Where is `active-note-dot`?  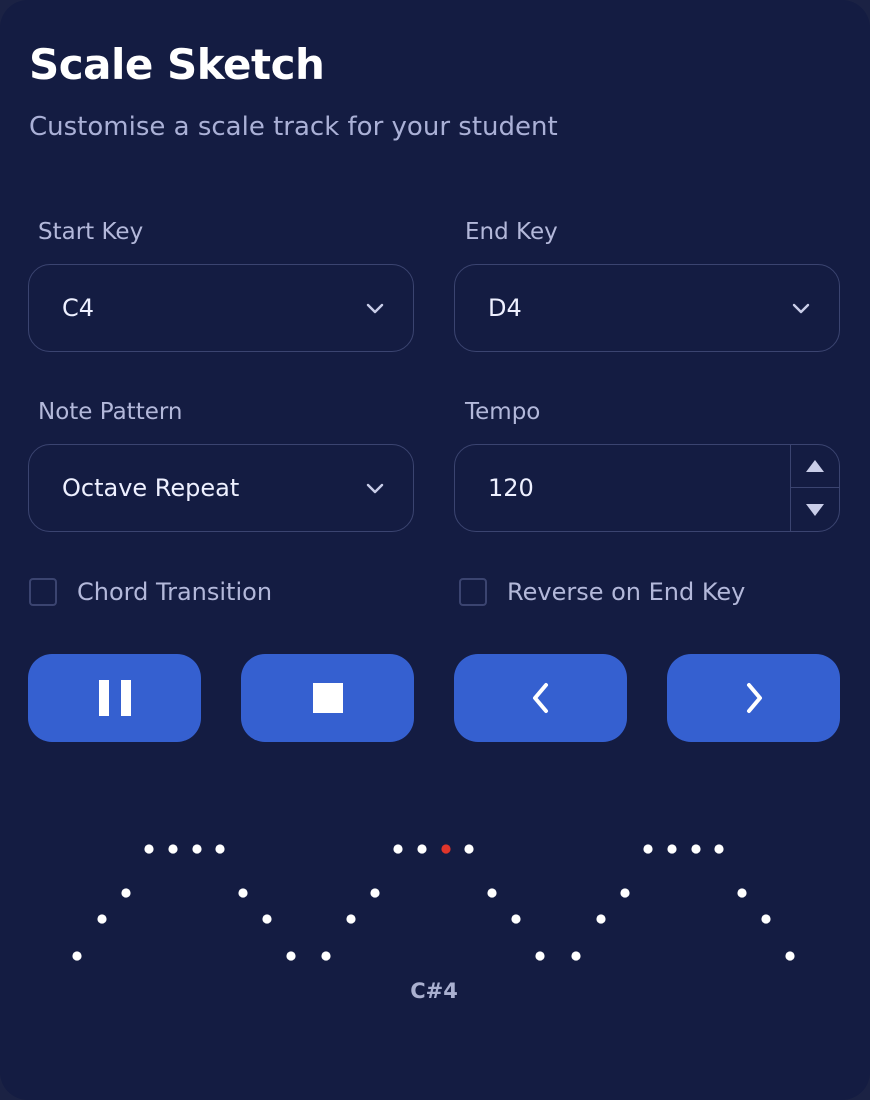
active-note-dot is located at coordinates (446, 849).